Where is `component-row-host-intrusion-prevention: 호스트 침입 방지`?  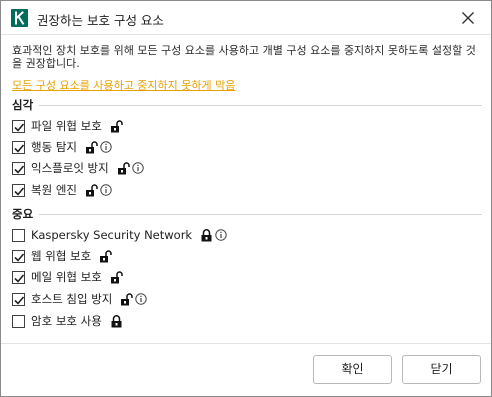 component-row-host-intrusion-prevention: 호스트 침입 방지 is located at coordinates (80, 299).